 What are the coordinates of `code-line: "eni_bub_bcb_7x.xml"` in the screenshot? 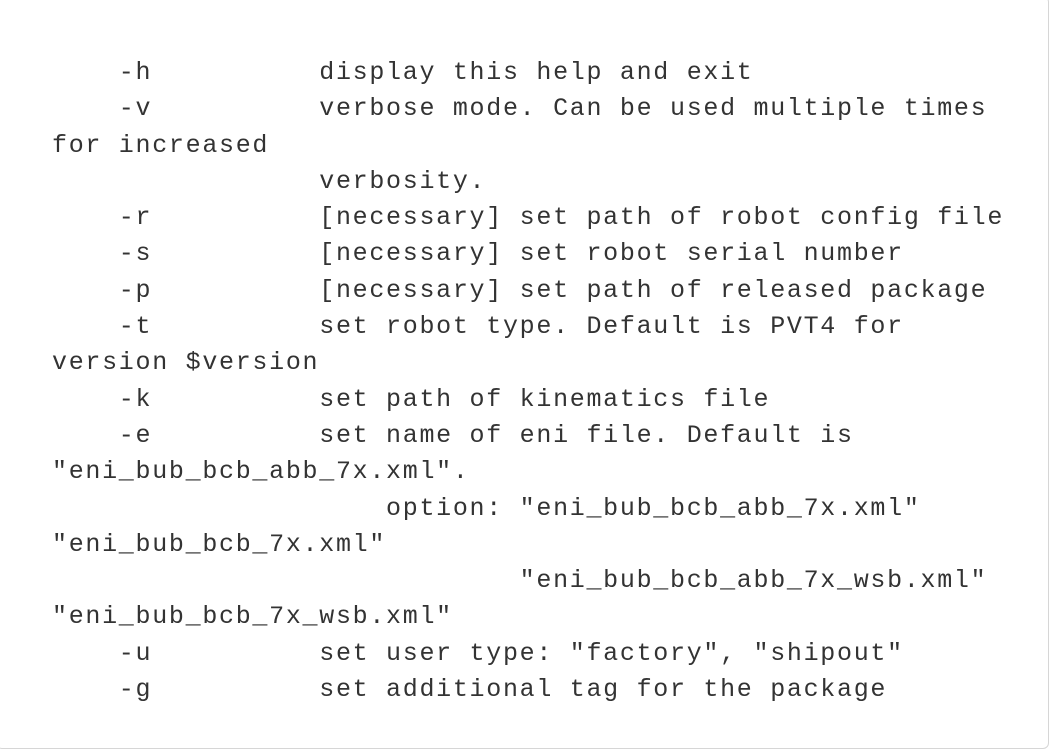 It's located at (219, 544).